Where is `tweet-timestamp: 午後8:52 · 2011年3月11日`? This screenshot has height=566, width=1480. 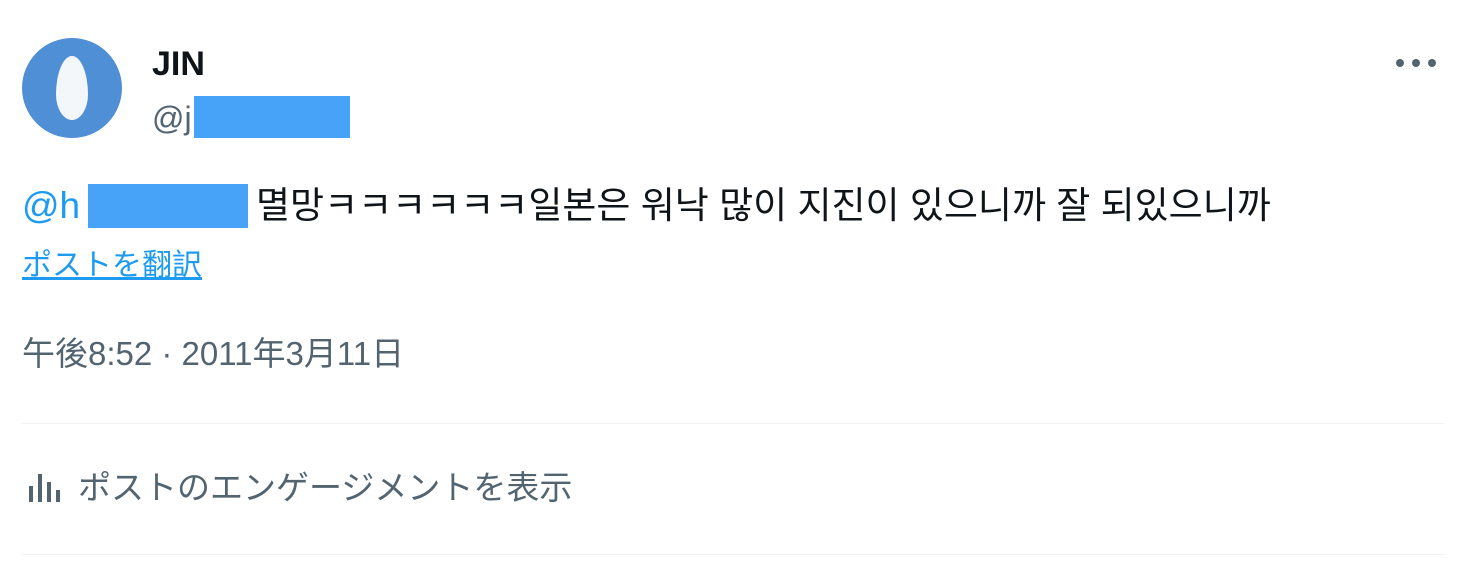 tweet-timestamp: 午後8:52 · 2011年3月11日 is located at coordinates (213, 354).